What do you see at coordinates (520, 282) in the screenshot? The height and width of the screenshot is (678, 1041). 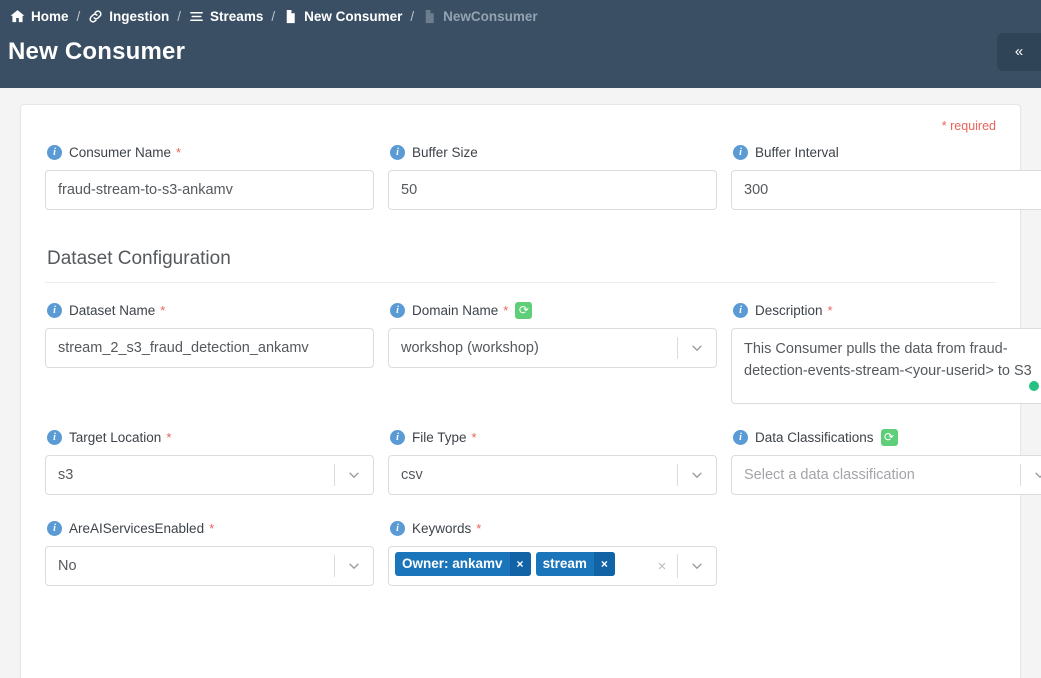 I see `section-divider` at bounding box center [520, 282].